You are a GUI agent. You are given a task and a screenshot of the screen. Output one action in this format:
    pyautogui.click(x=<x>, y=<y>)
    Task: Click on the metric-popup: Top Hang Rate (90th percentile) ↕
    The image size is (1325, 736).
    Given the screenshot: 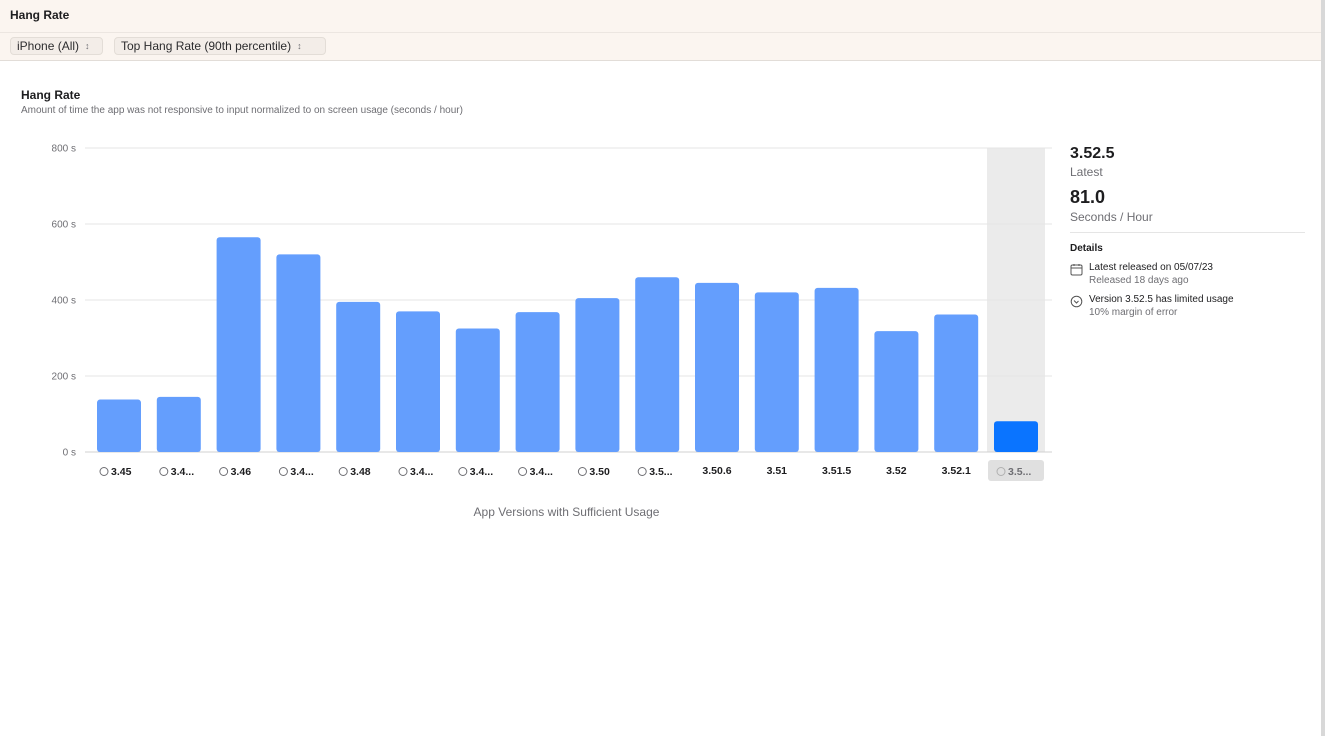 What is the action you would take?
    pyautogui.click(x=220, y=46)
    